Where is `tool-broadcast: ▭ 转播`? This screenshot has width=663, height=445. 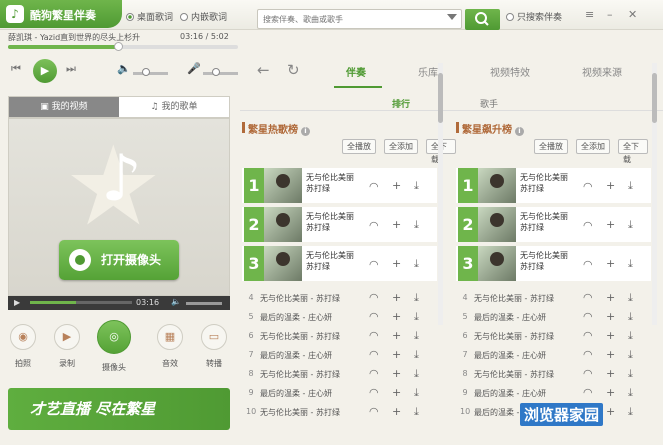
tool-broadcast: ▭ 转播 is located at coordinates (214, 346).